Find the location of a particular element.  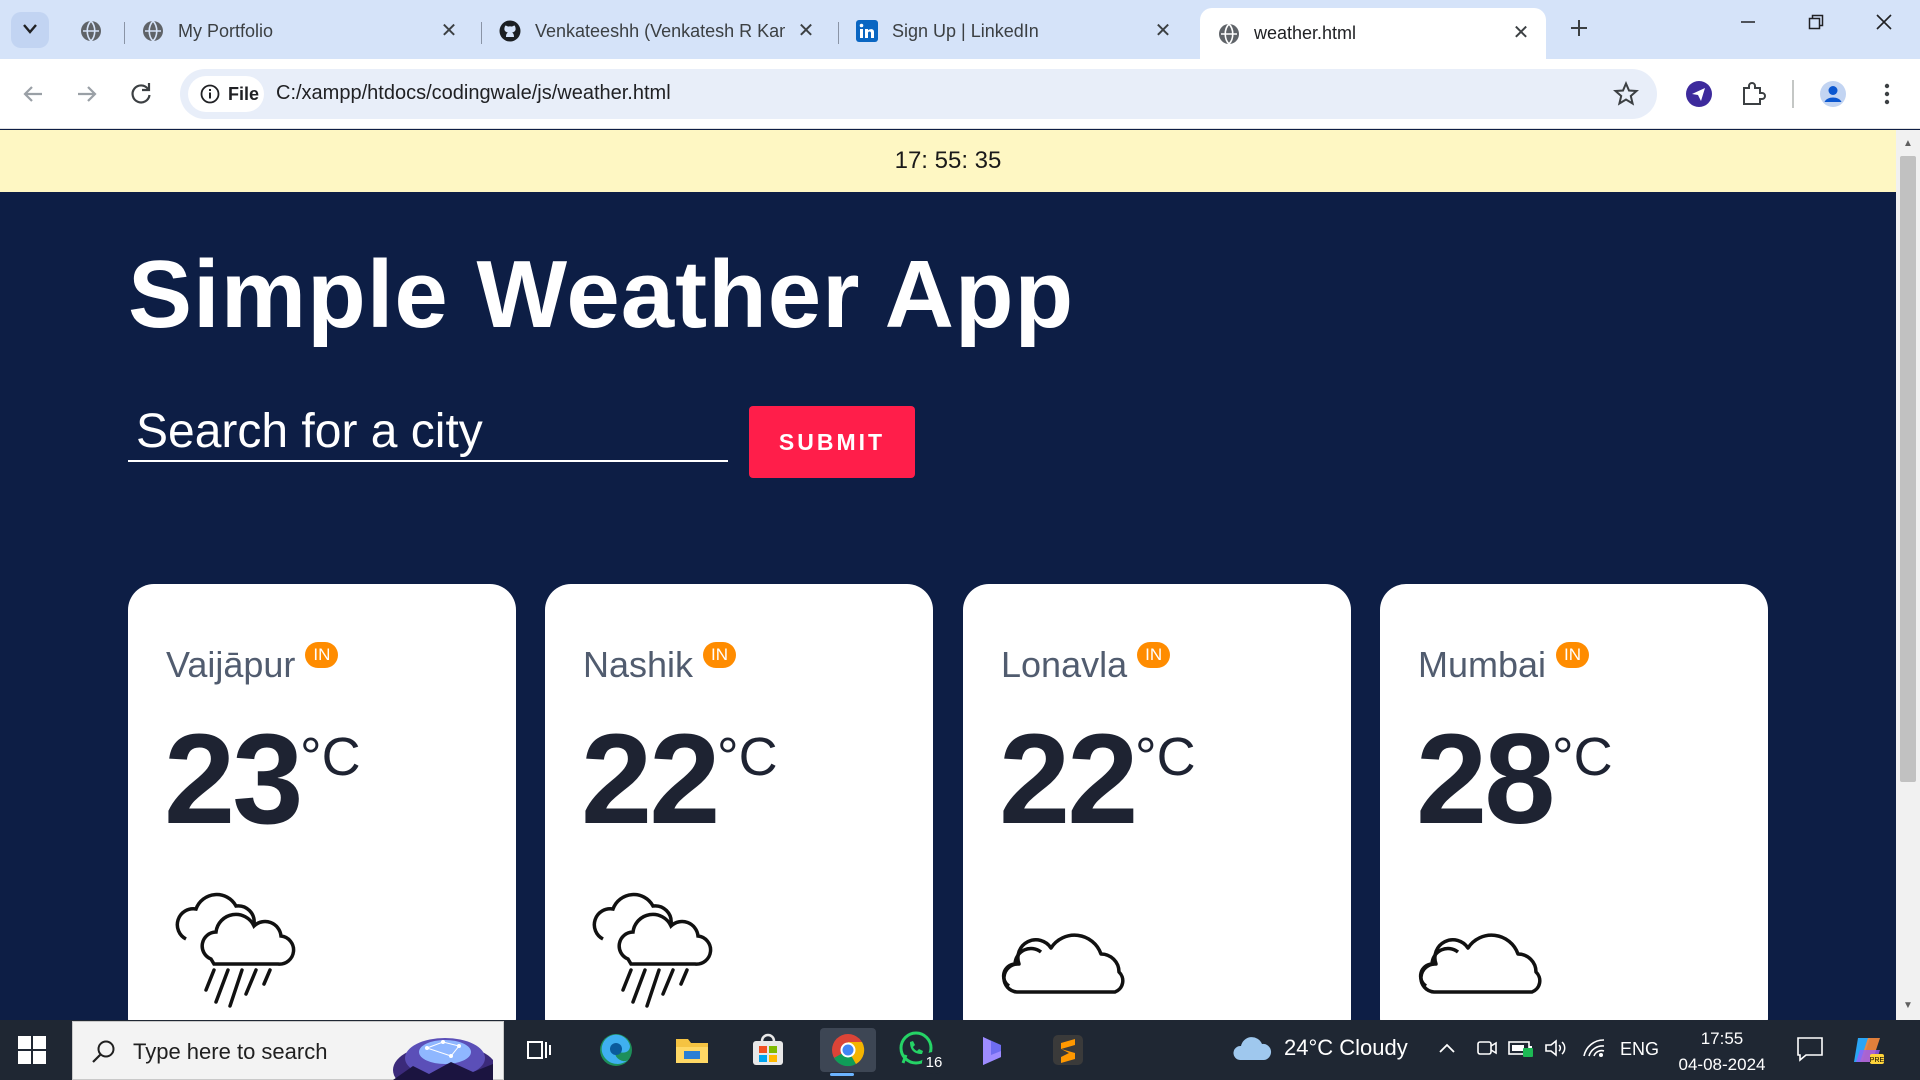

close-window-button is located at coordinates (1884, 29).